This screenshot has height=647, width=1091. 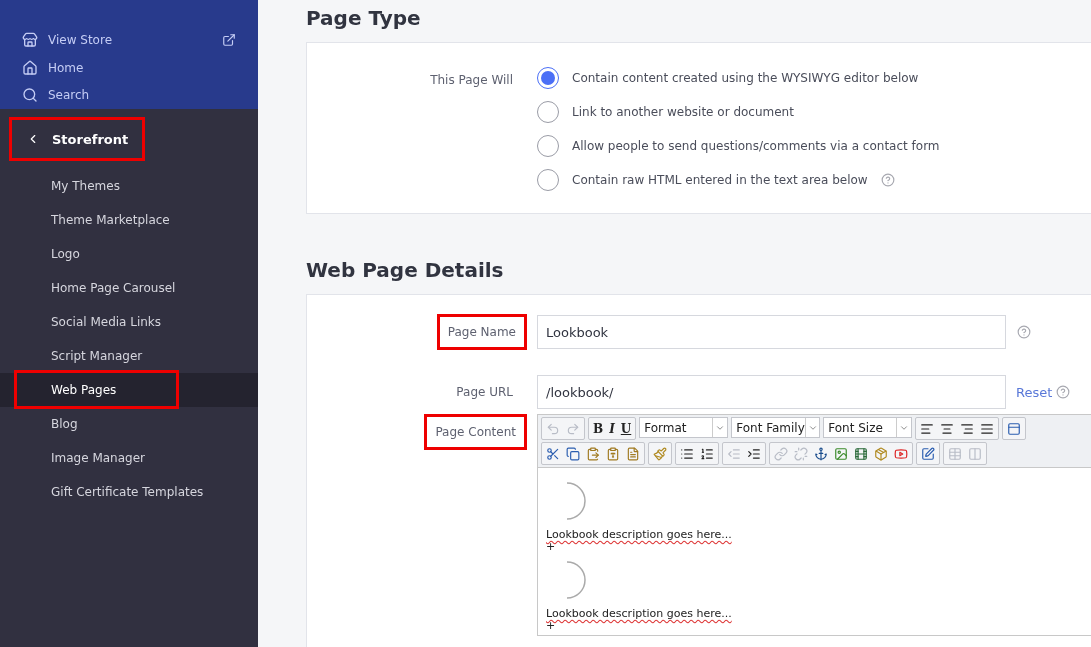 I want to click on home-icon, so click(x=30, y=67).